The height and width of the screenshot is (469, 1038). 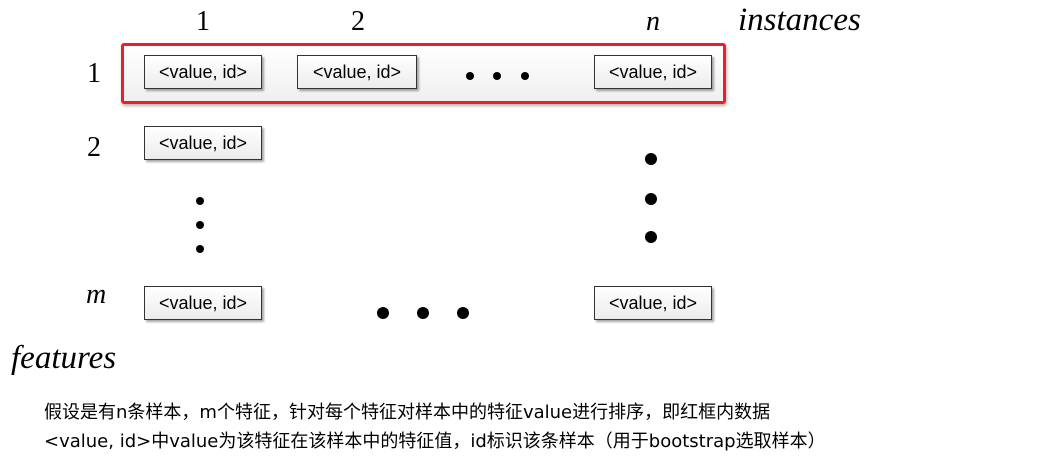 What do you see at coordinates (203, 72) in the screenshot?
I see `cell-row1-col1: <value, id>` at bounding box center [203, 72].